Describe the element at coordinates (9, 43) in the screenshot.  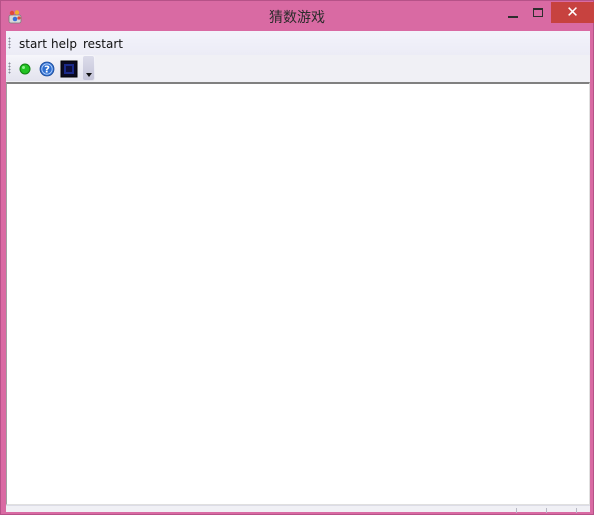
I see `menubar-grip-icon` at that location.